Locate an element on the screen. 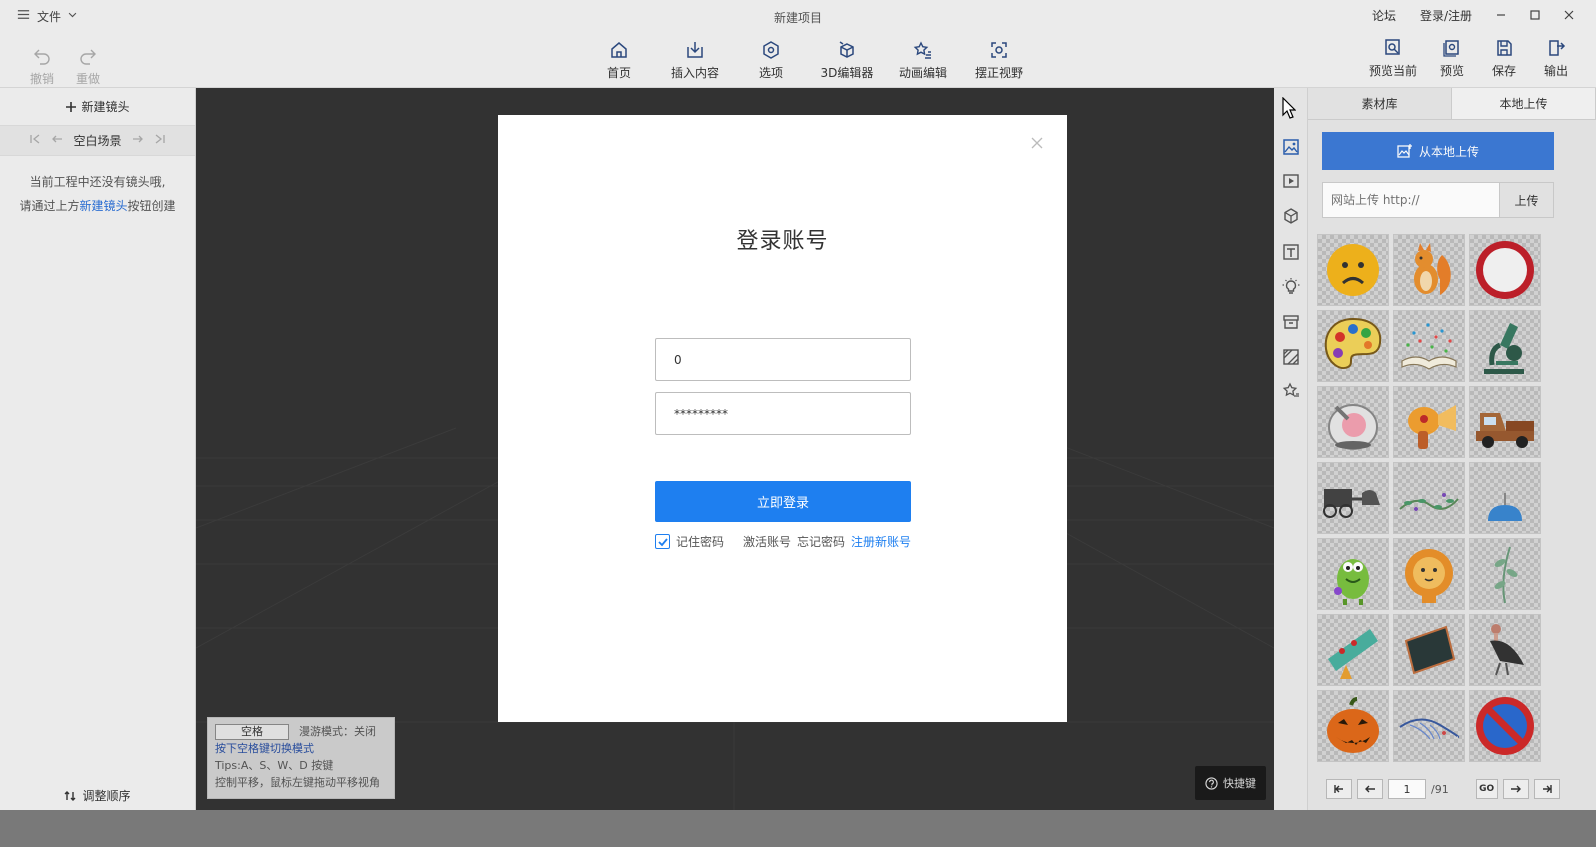 This screenshot has height=847, width=1596. mouse-cursor-icon is located at coordinates (1289, 108).